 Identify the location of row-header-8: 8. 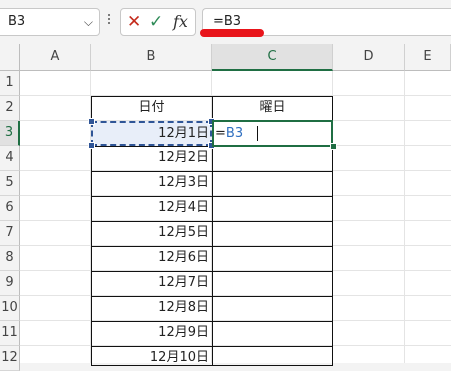
(10, 258).